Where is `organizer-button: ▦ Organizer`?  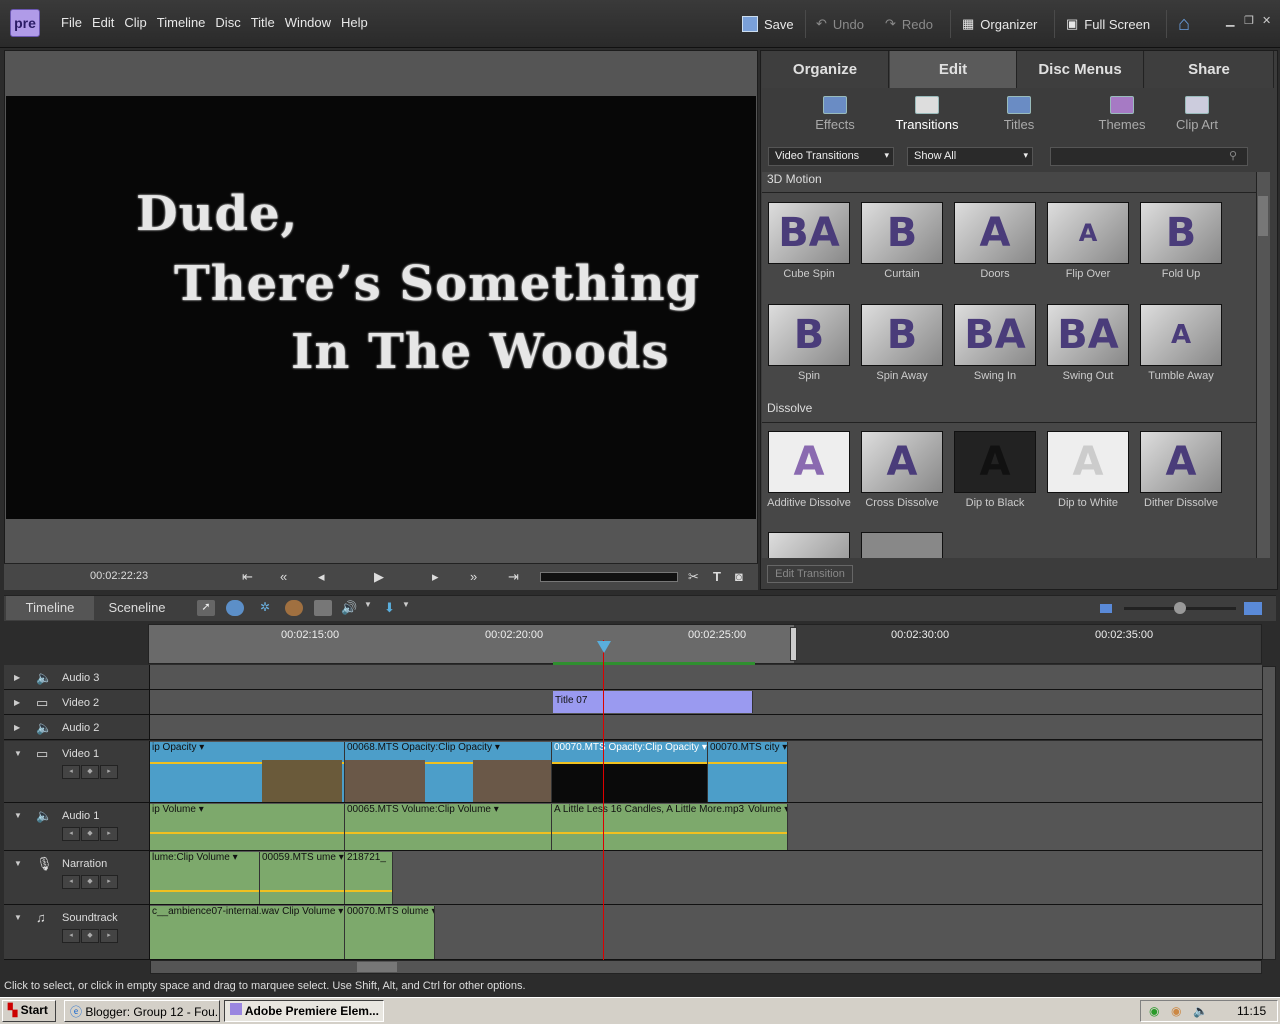
organizer-button: ▦ Organizer is located at coordinates (999, 24).